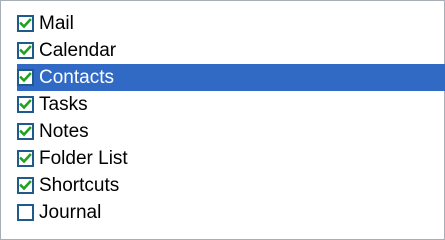  I want to click on list-item-label: Tasks, so click(63, 104).